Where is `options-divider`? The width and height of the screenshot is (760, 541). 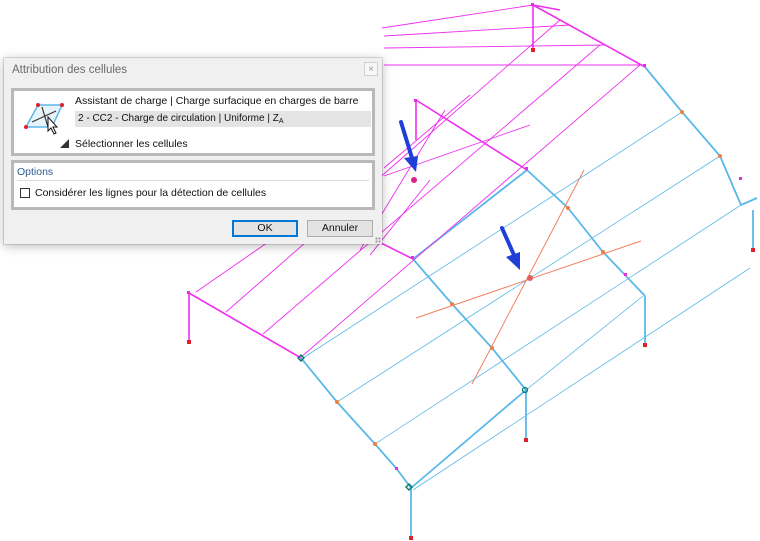 options-divider is located at coordinates (193, 180).